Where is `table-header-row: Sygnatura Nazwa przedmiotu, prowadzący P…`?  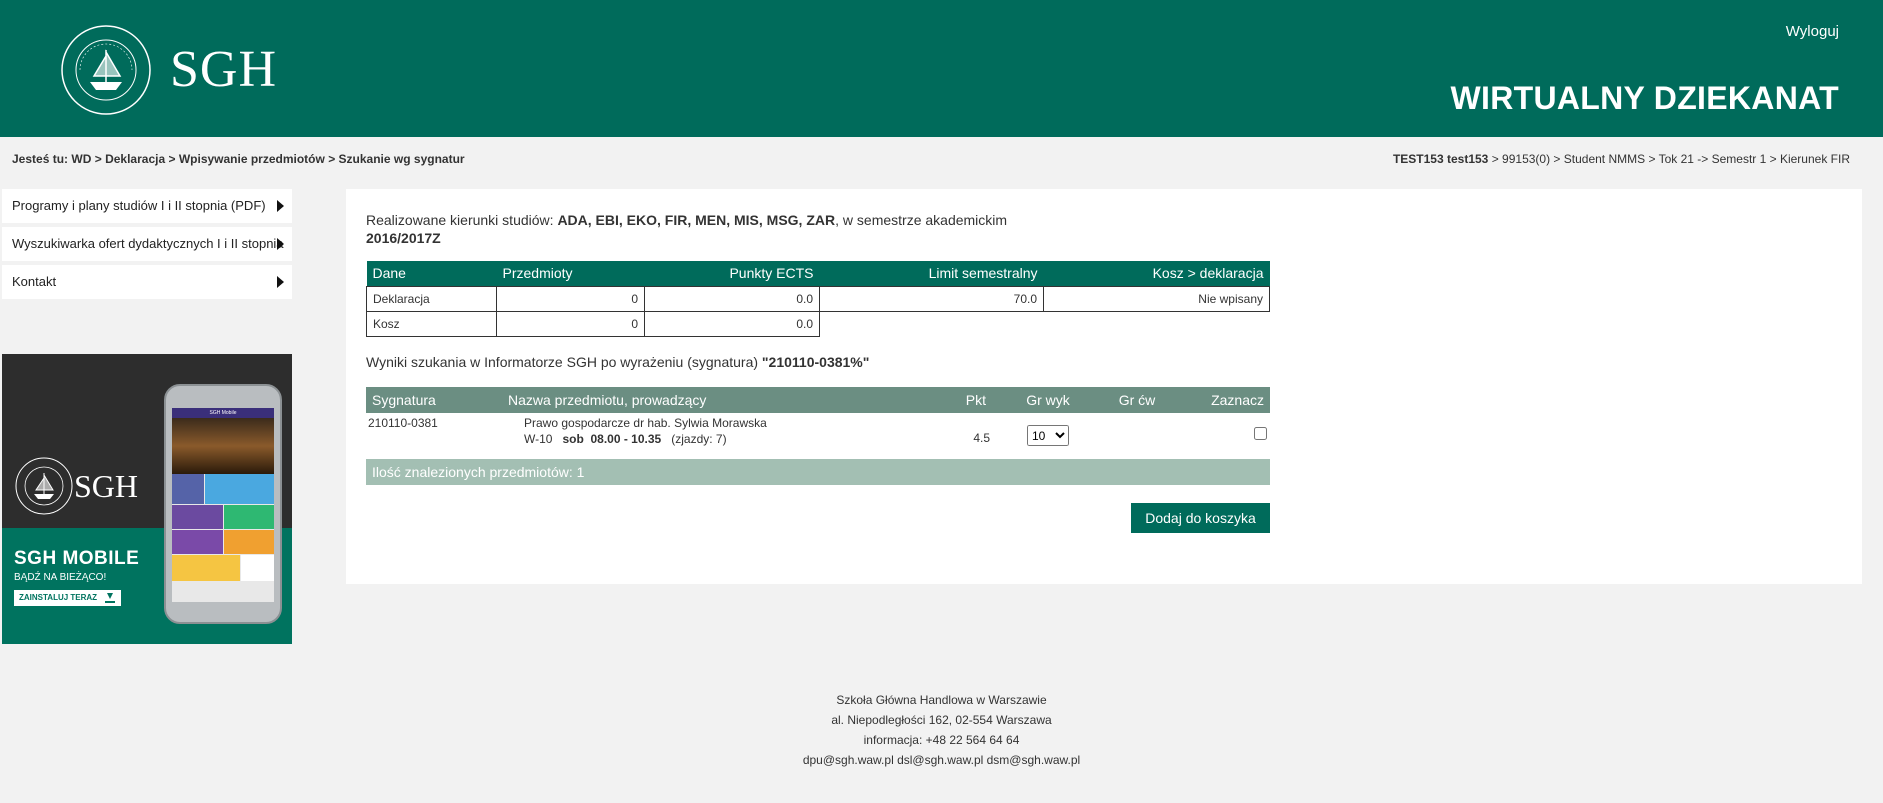
table-header-row: Sygnatura Nazwa przedmiotu, prowadzący P… is located at coordinates (818, 400).